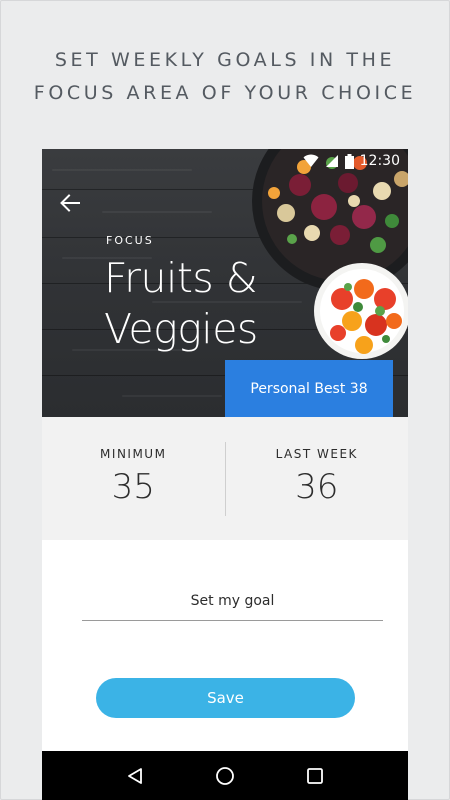 The height and width of the screenshot is (800, 450). I want to click on recents-square-icon, so click(315, 775).